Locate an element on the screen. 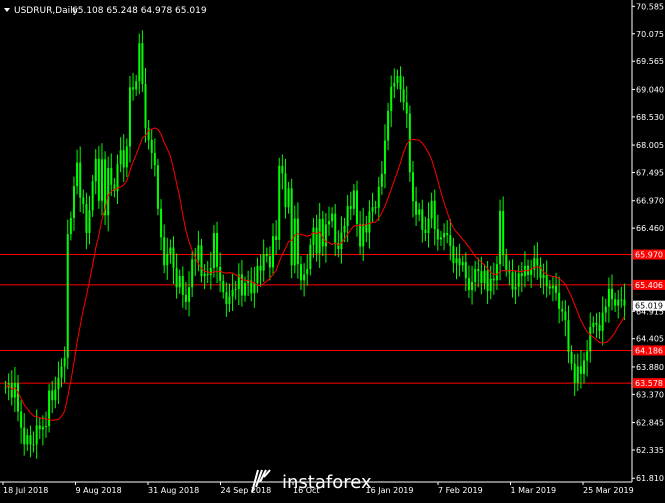 The height and width of the screenshot is (503, 665). x-tick-label: 31 Aug 2018 is located at coordinates (173, 490).